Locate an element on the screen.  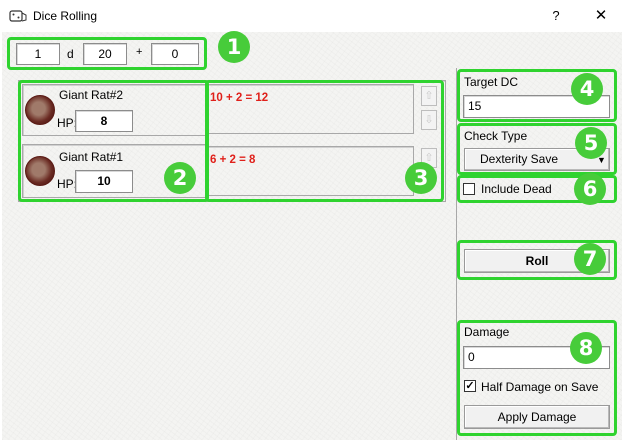
check-type-label: Check Type is located at coordinates (496, 136).